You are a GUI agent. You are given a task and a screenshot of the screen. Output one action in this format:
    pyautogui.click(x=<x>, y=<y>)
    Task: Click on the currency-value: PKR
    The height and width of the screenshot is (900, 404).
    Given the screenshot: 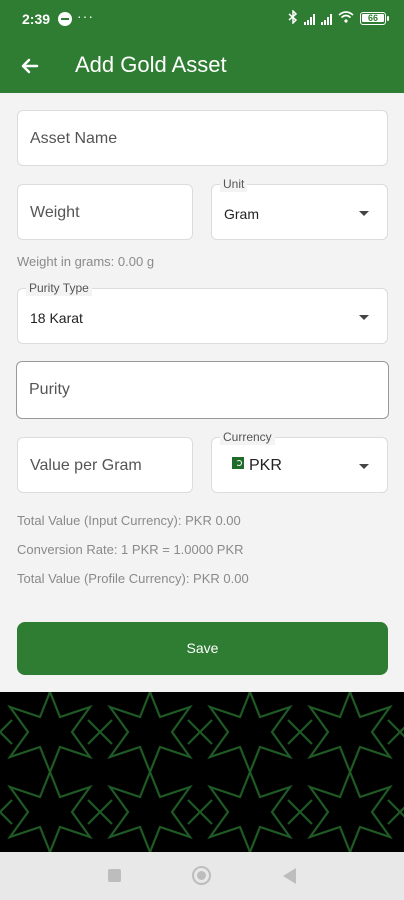 What is the action you would take?
    pyautogui.click(x=265, y=465)
    